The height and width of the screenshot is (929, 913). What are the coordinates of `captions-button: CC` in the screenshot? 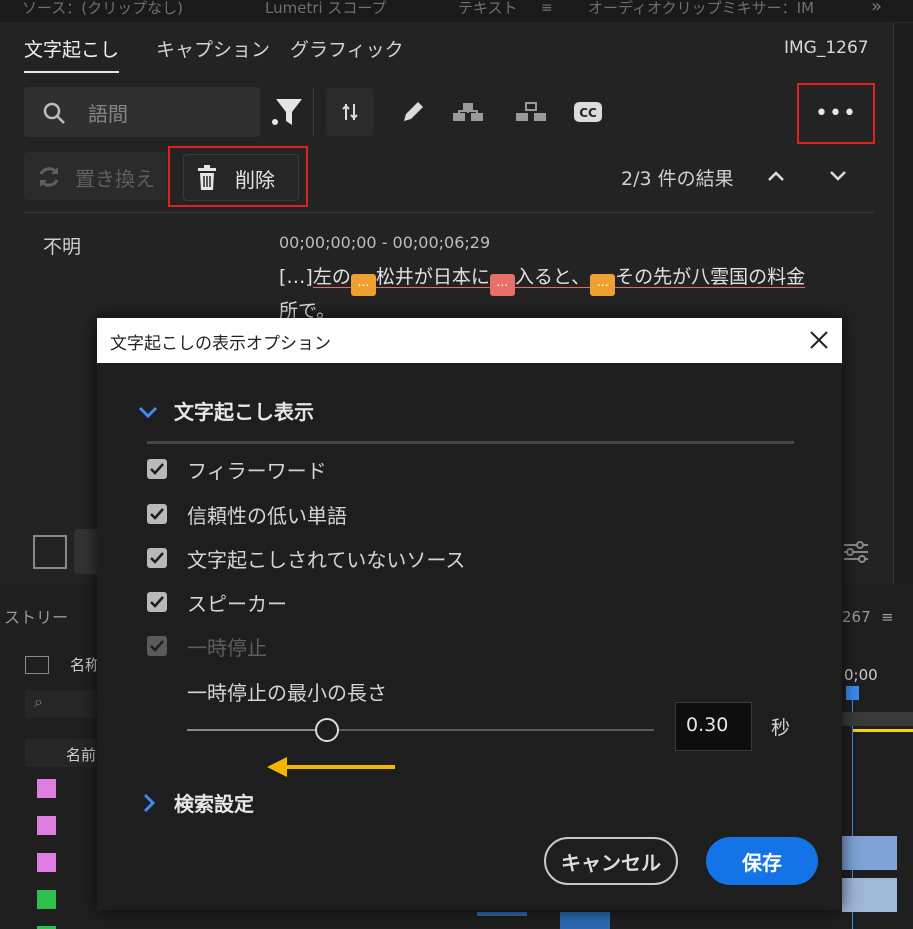 It's located at (588, 112).